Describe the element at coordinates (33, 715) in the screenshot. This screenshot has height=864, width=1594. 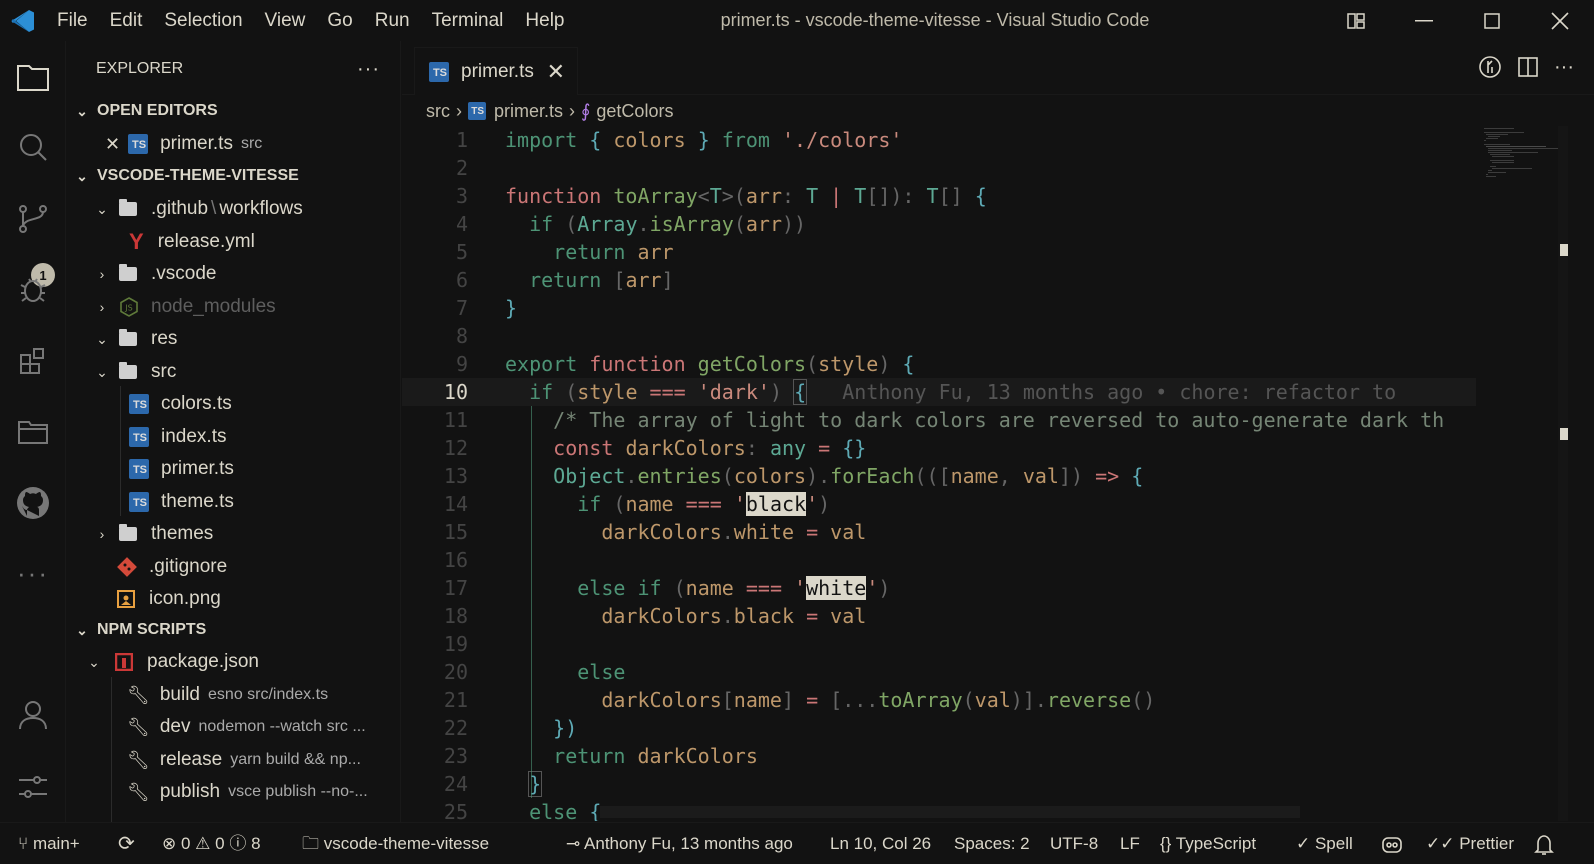
I see `account-icon` at that location.